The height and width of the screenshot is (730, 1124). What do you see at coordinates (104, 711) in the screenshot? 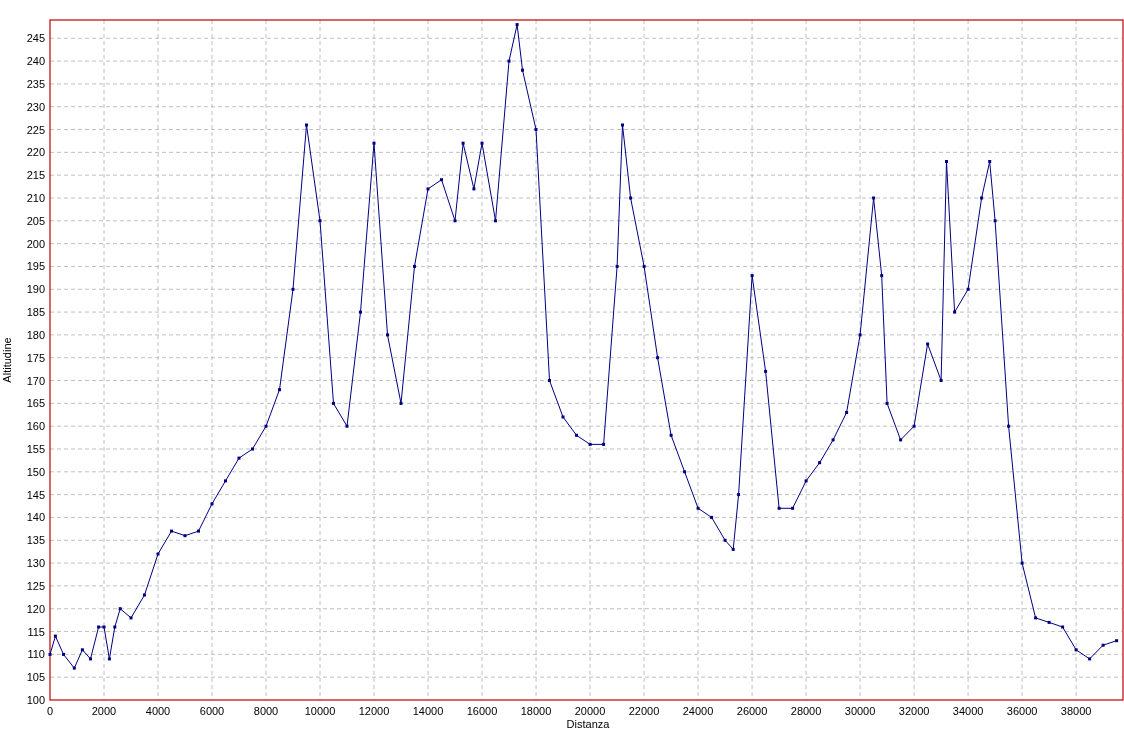
I see `x-tick-label: 2000` at bounding box center [104, 711].